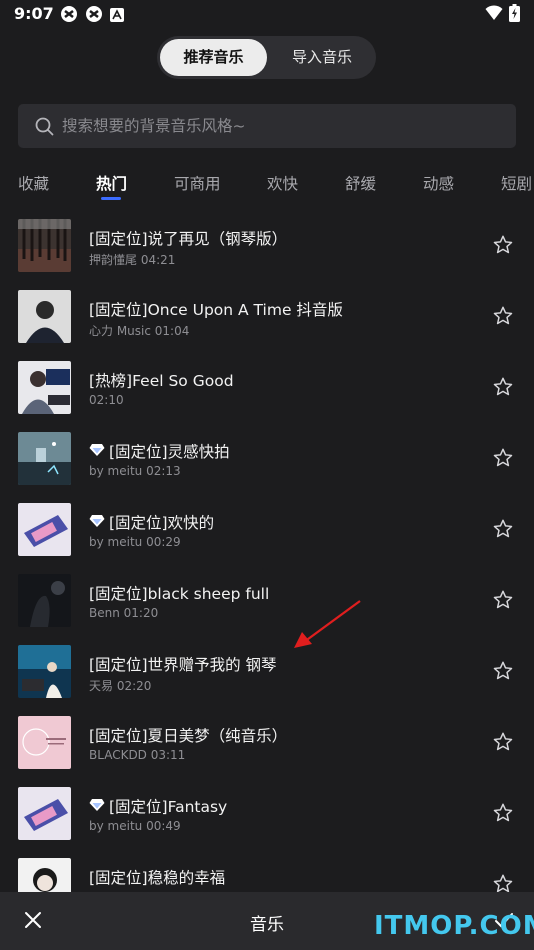 This screenshot has height=950, width=534. I want to click on music-list-item: [固定位]Once Upon A Time 抖音版 心力 Music 01:04, so click(267, 314).